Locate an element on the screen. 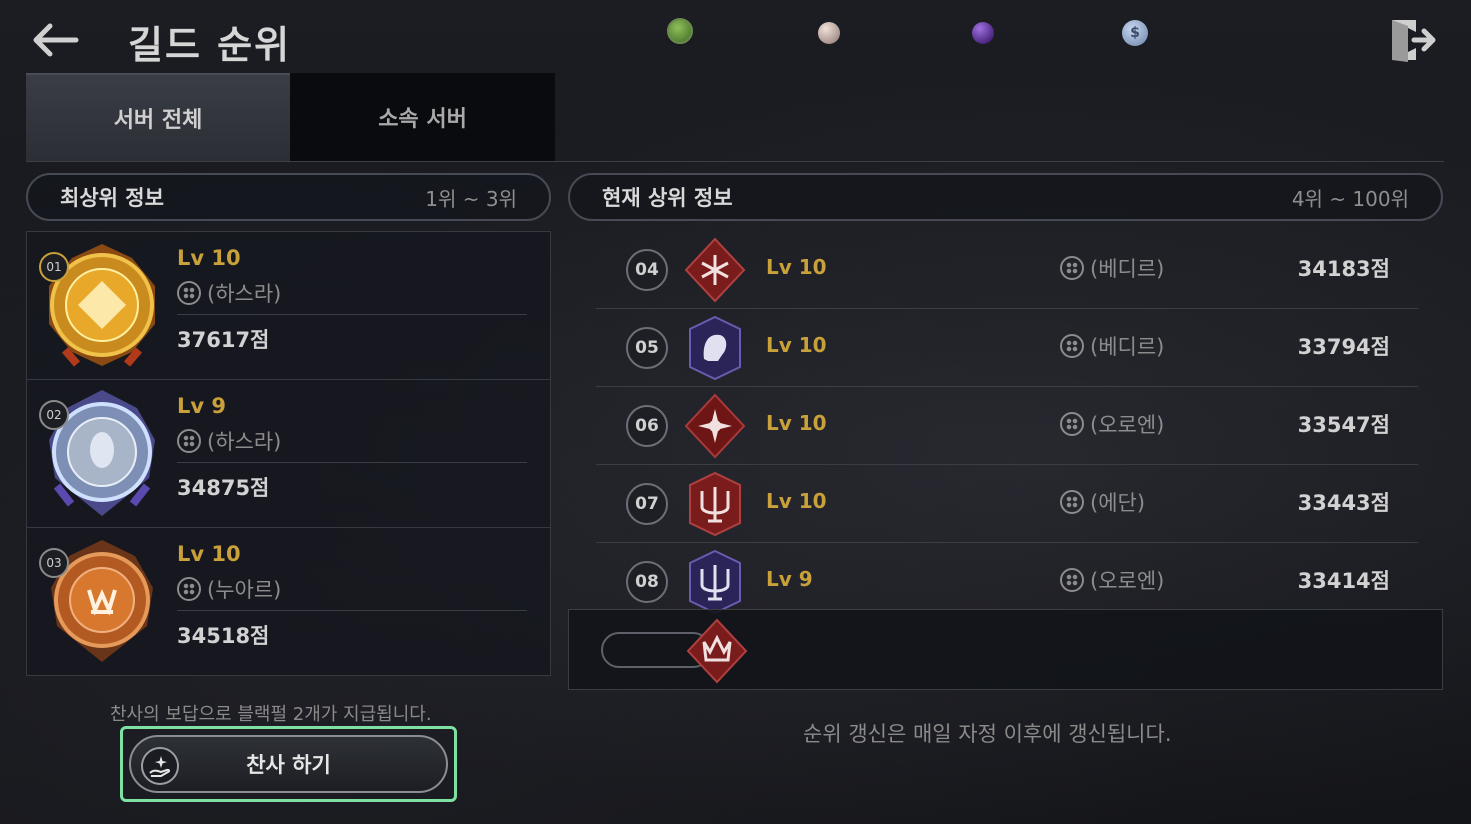  top3-row: 02 Lv 9 (하스라) 34875점 is located at coordinates (288, 454).